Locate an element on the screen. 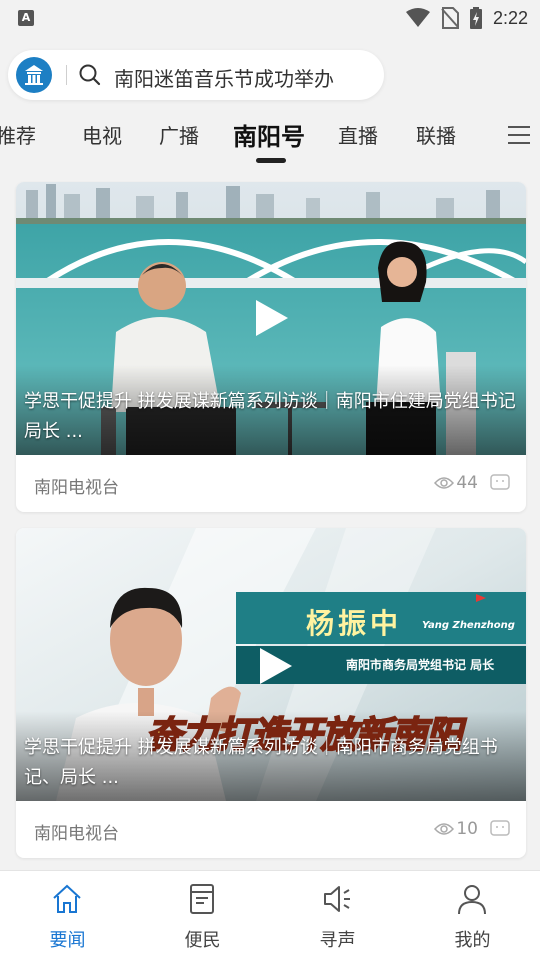 This screenshot has width=540, height=960. tab-nanyang-hao: 南阳号 is located at coordinates (269, 134).